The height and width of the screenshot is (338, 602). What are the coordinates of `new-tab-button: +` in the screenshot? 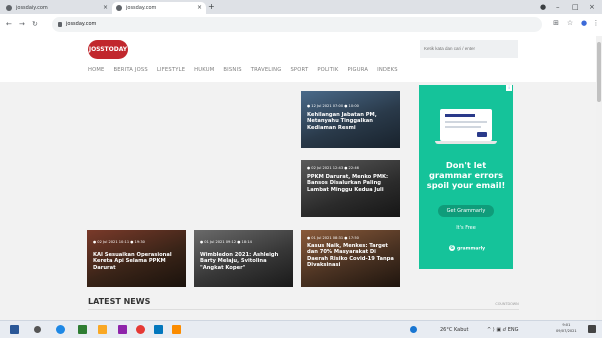 It's located at (211, 7).